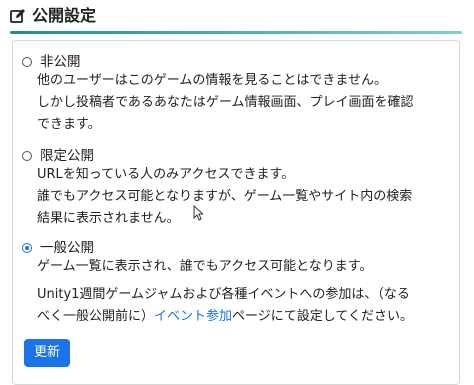  Describe the element at coordinates (236, 16) in the screenshot. I see `section-header: 公開設定` at that location.